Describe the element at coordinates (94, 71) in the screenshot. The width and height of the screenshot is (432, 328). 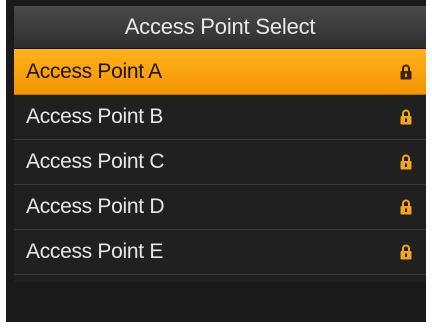
I see `access-point-label: Access Point A` at that location.